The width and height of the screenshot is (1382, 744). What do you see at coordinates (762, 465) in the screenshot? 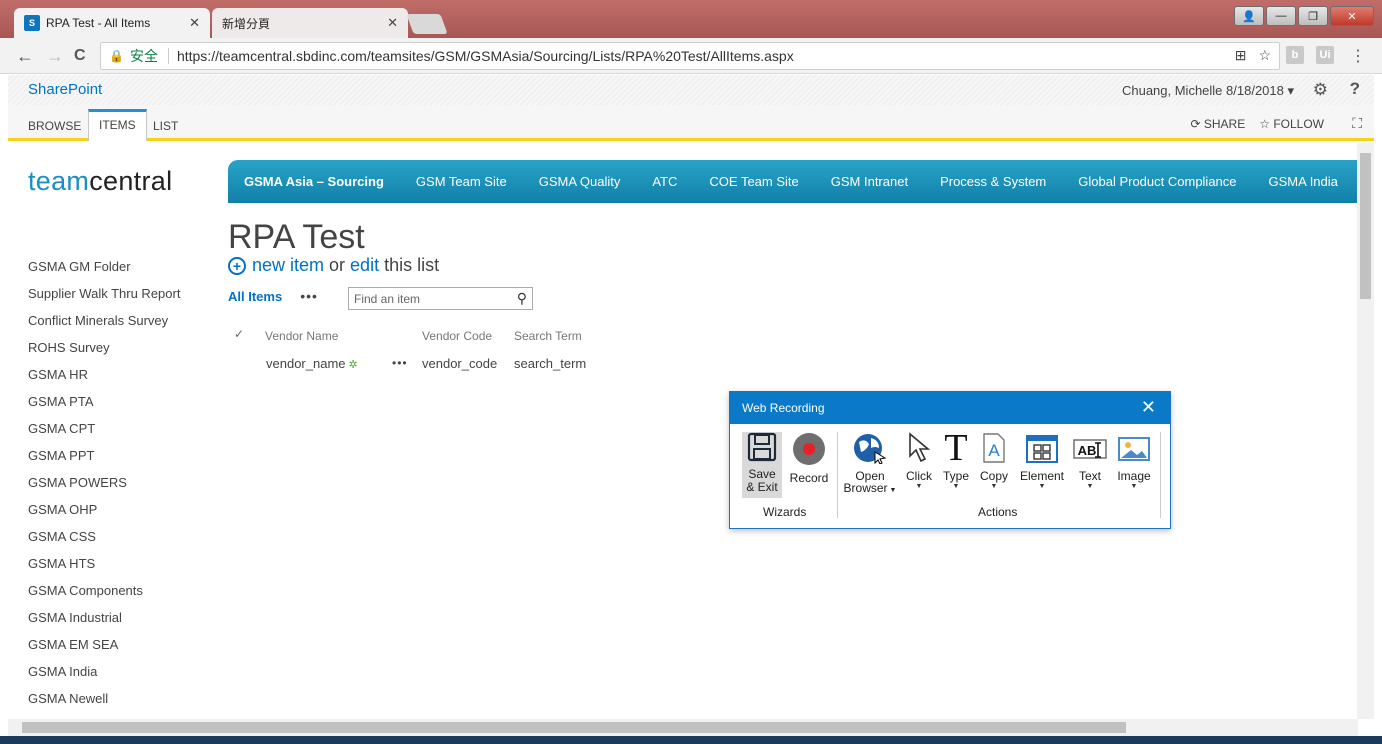
I see `save-exit-button: Save & Exit` at bounding box center [762, 465].